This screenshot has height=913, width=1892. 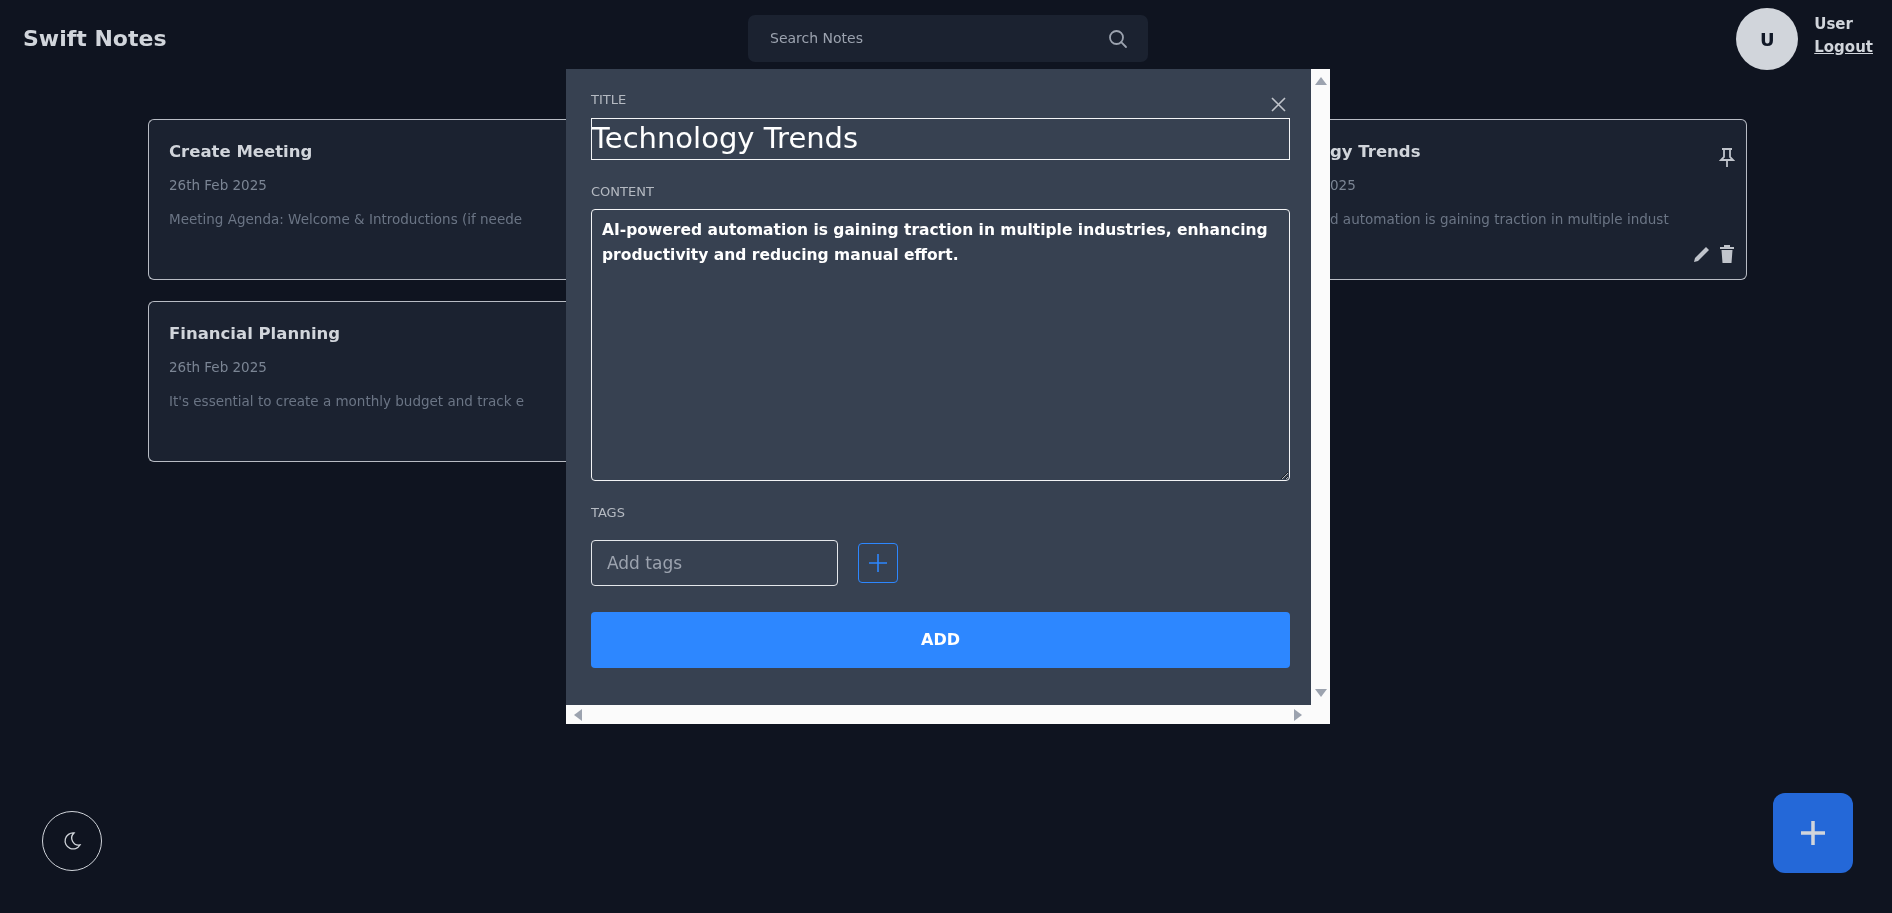 I want to click on content-field: AI-powered automation is gaining traction in multiple industries, enhancing productivity and reducing manual effort., so click(x=940, y=345).